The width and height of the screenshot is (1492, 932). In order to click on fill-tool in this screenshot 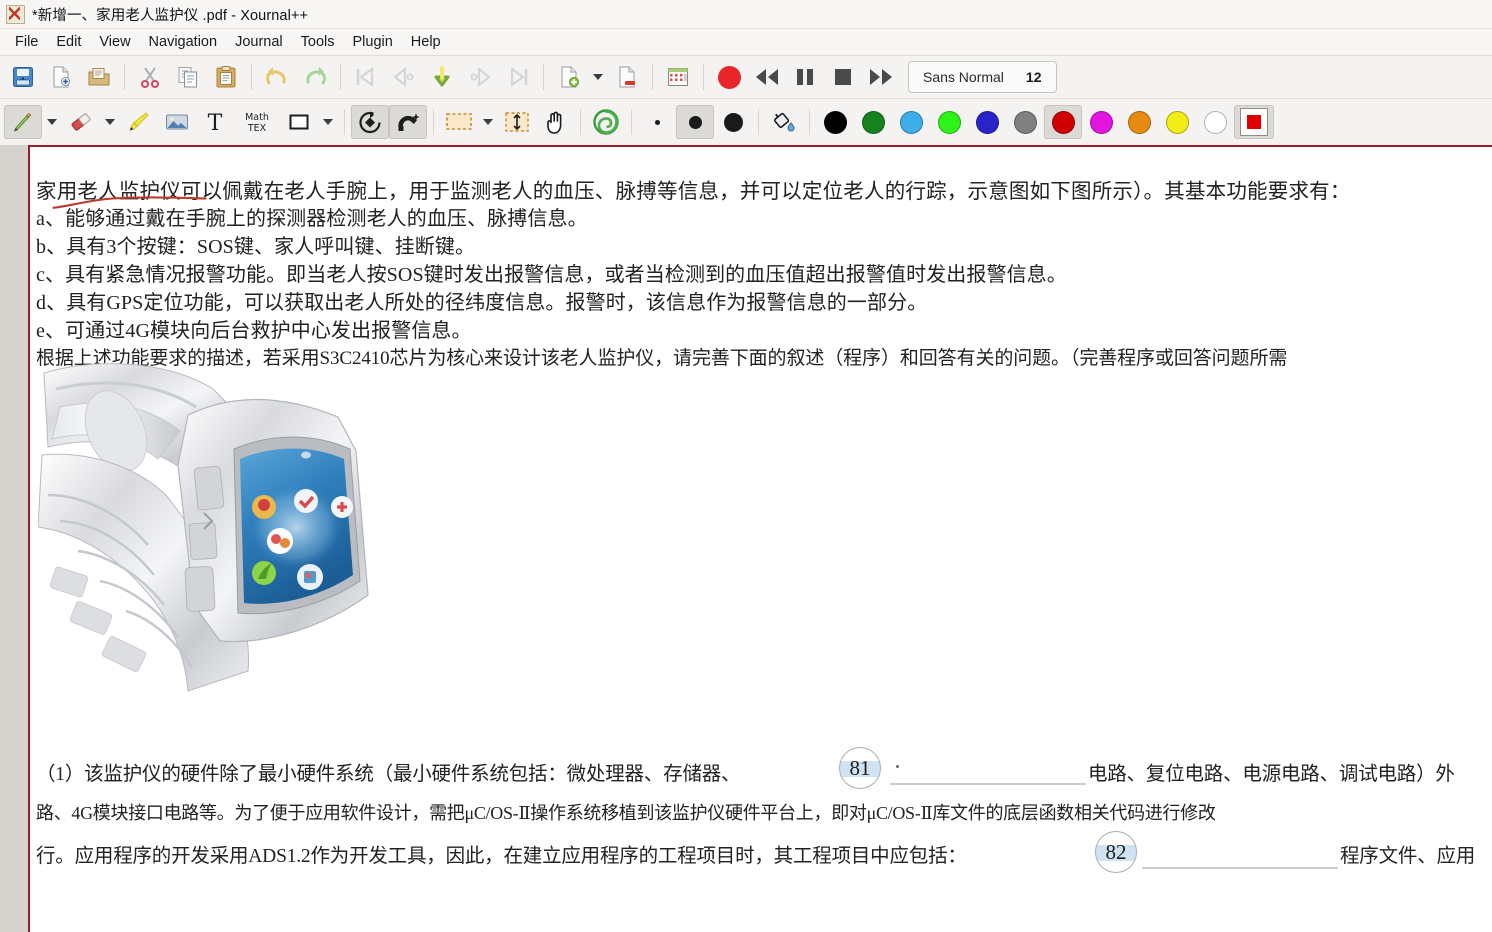, I will do `click(784, 122)`.